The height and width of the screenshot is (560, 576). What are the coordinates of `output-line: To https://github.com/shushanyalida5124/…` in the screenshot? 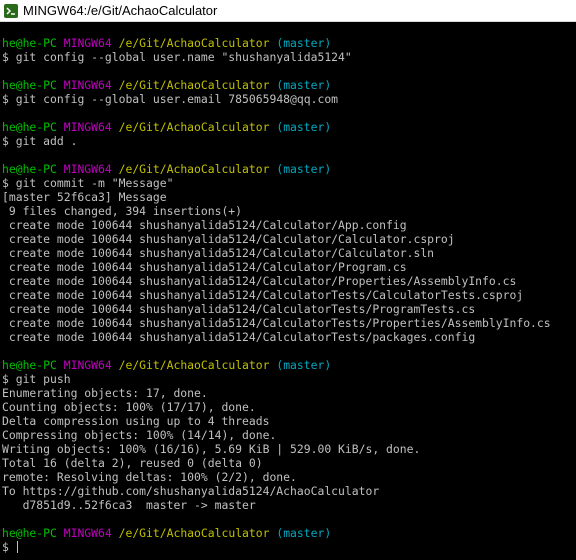 It's located at (191, 491).